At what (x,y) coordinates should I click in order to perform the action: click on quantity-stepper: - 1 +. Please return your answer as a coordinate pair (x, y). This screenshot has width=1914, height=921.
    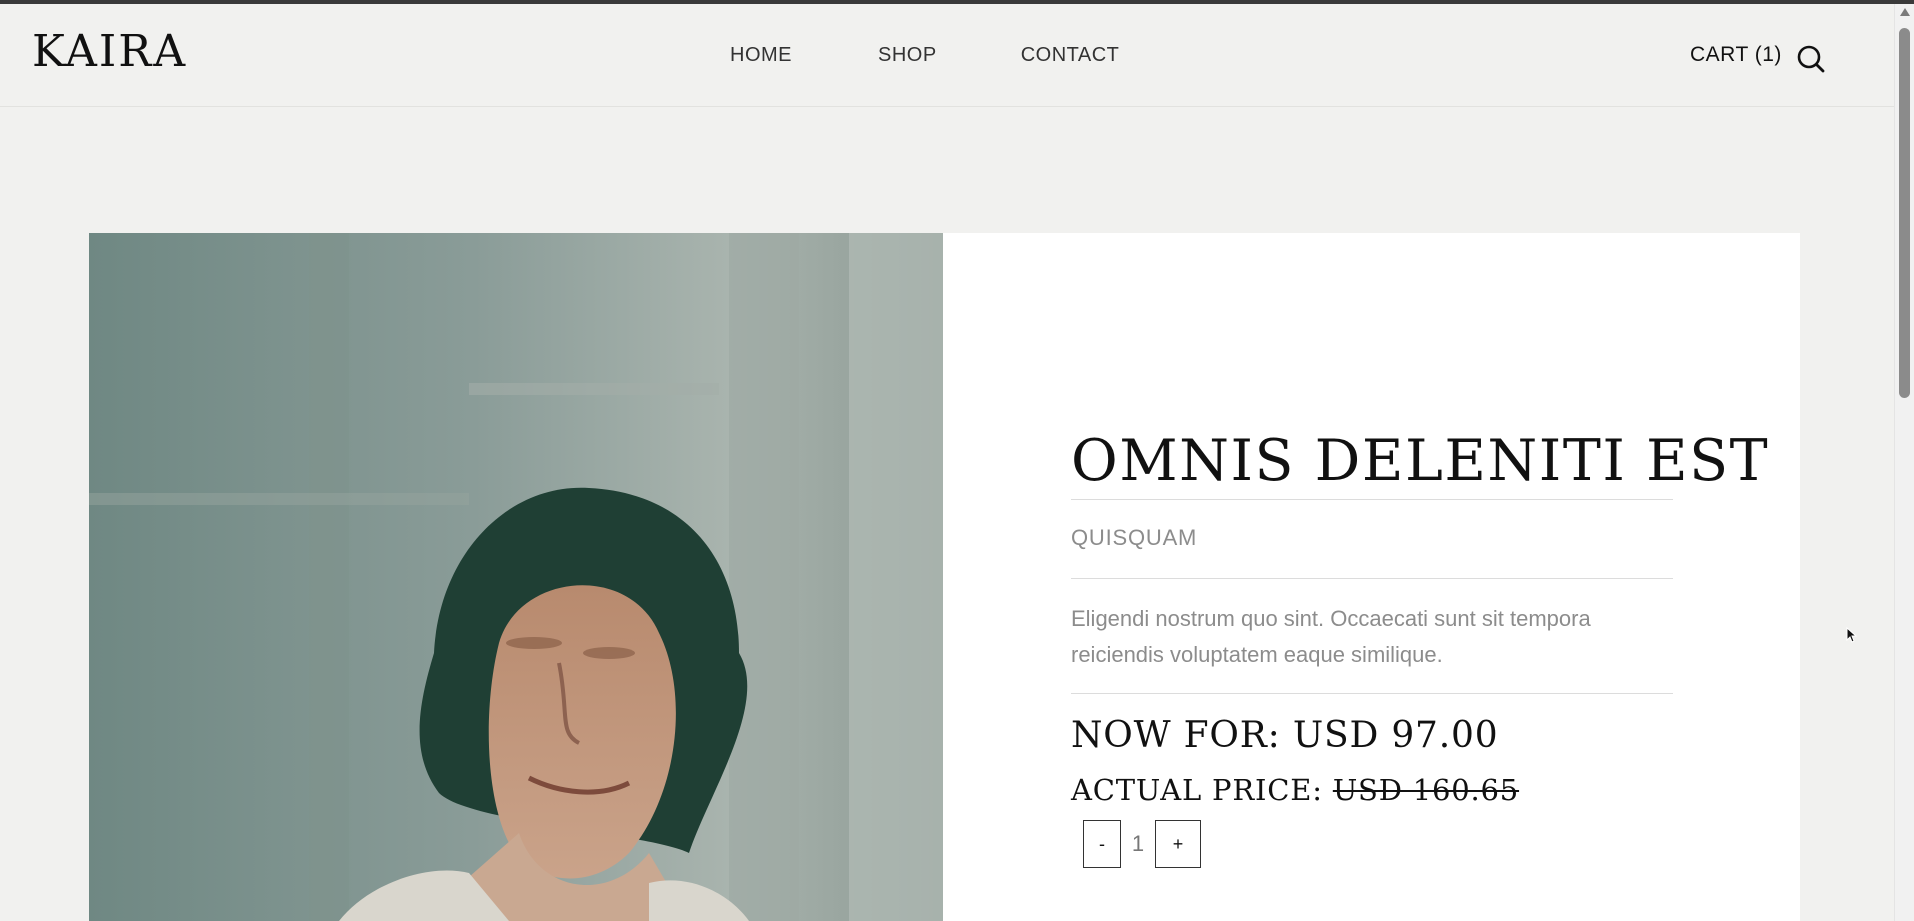
    Looking at the image, I should click on (1142, 844).